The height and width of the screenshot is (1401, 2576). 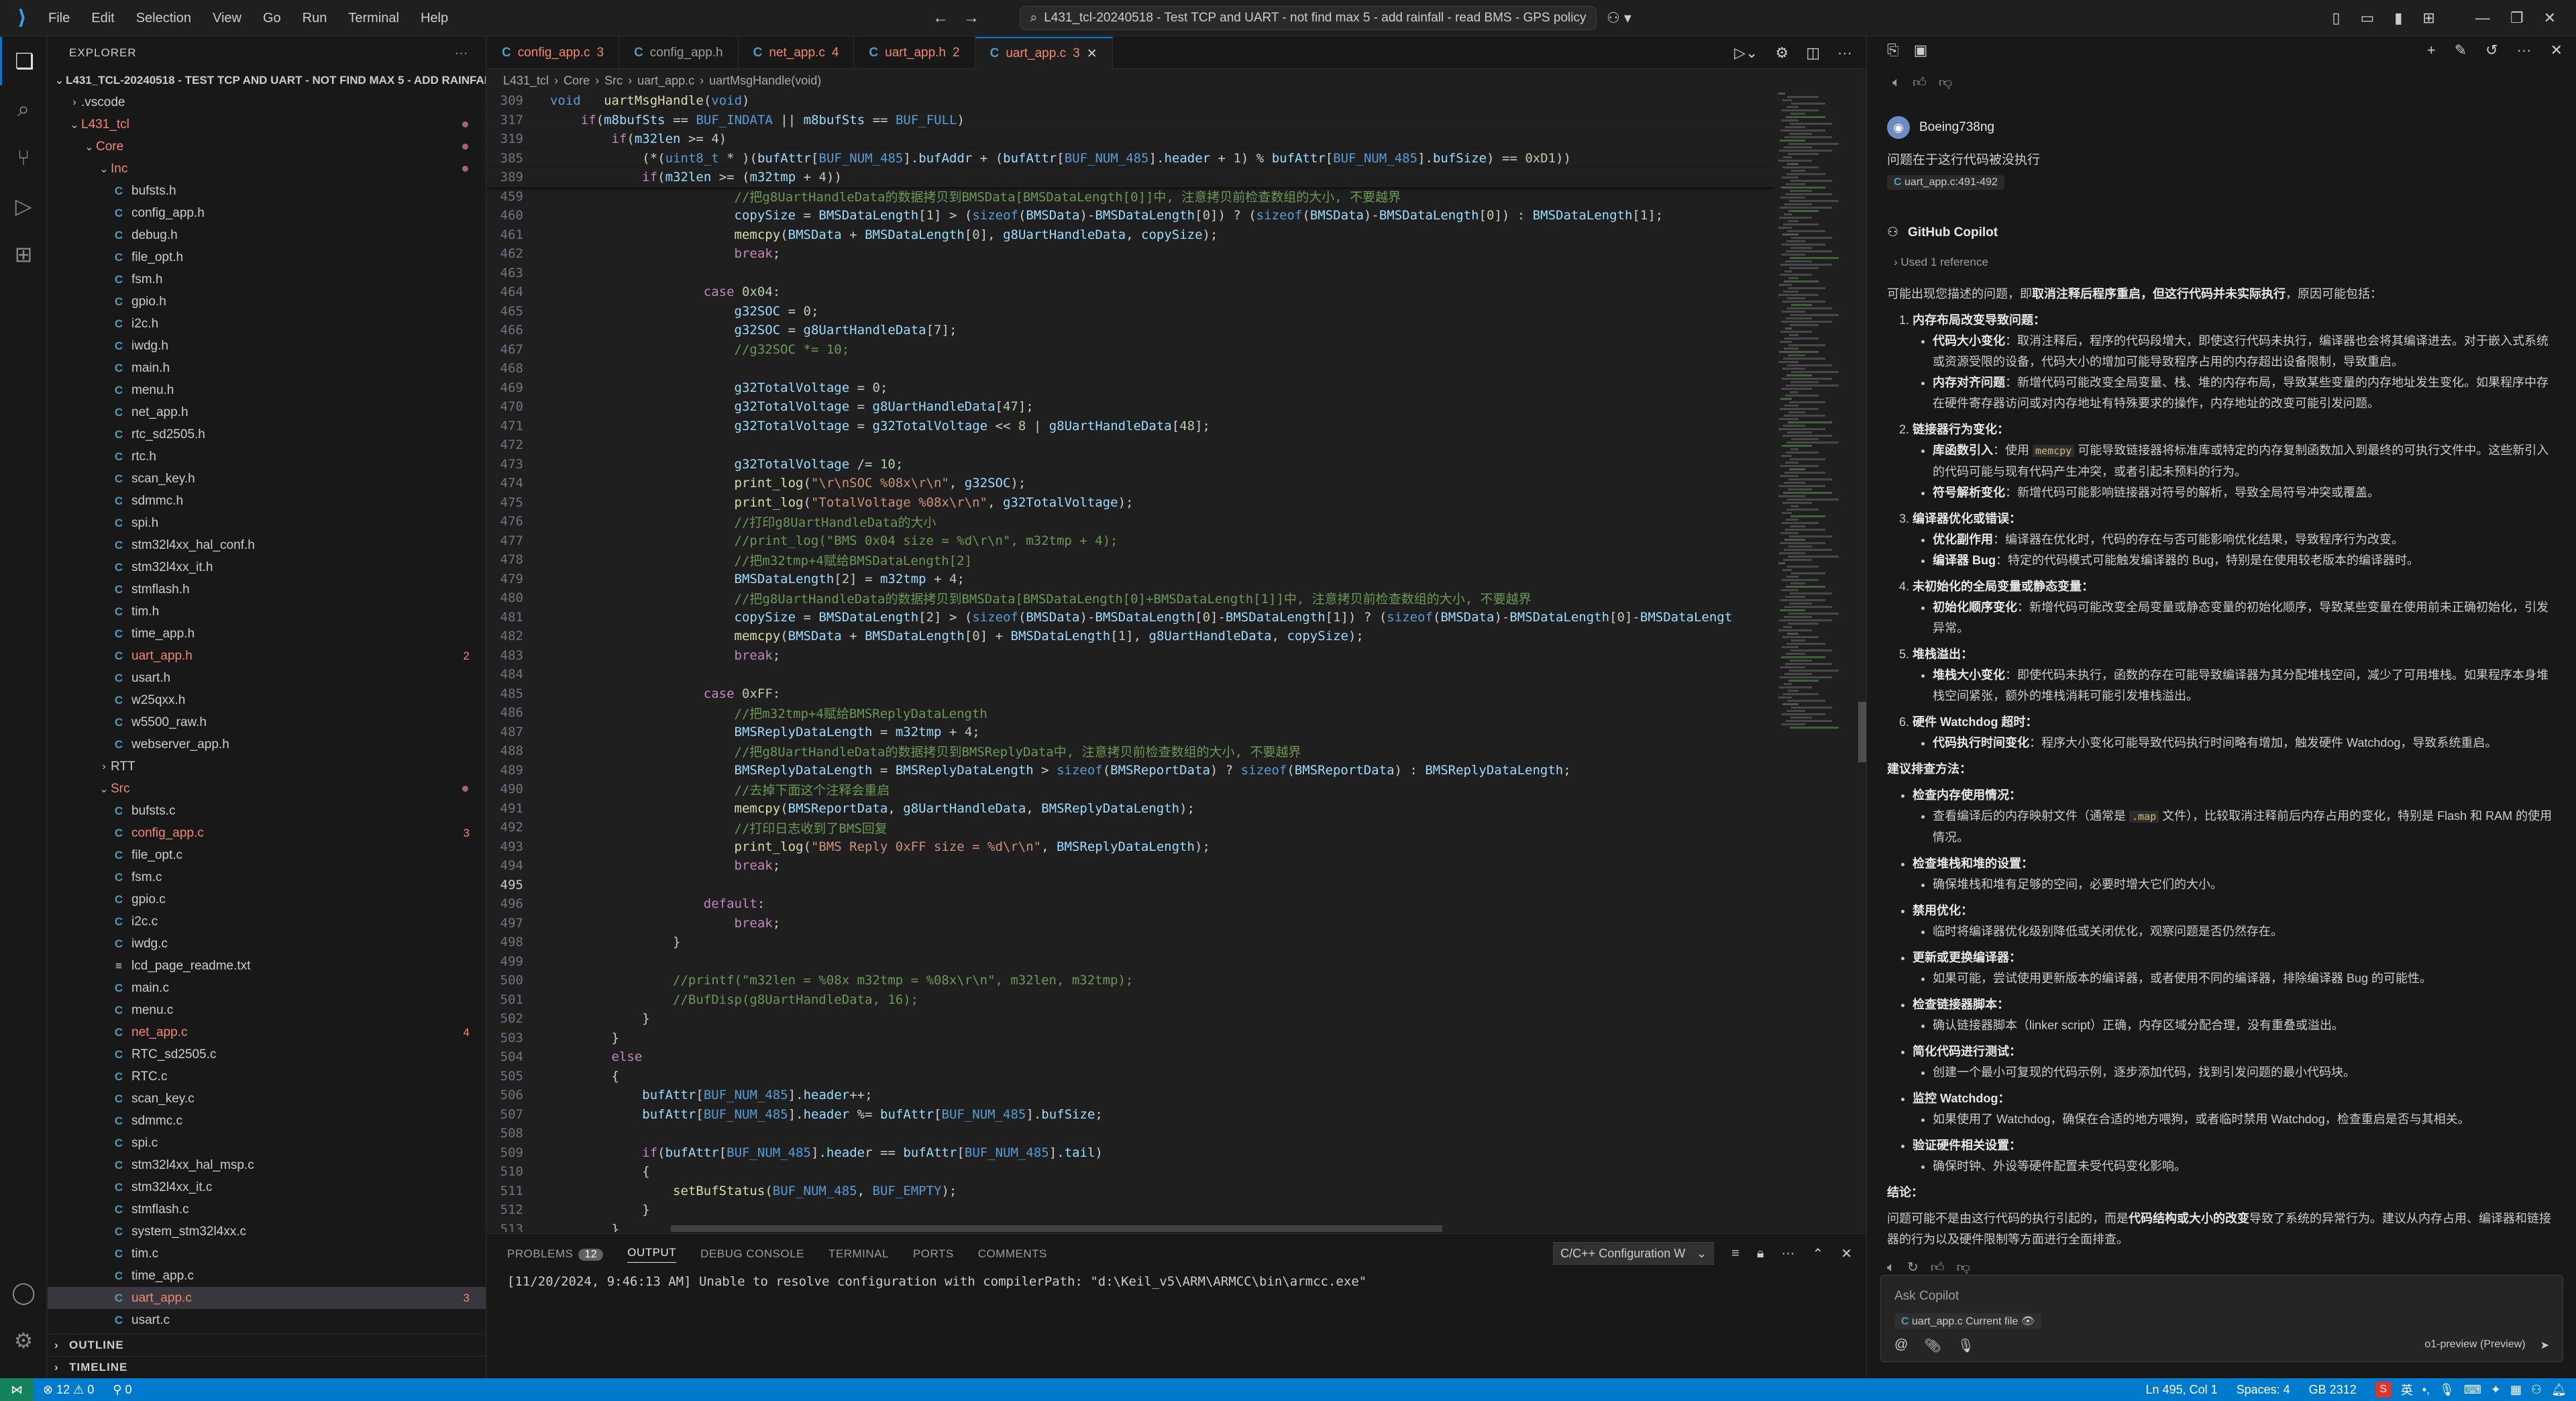 What do you see at coordinates (2536, 1390) in the screenshot?
I see `copilot-status-icon: ⚇` at bounding box center [2536, 1390].